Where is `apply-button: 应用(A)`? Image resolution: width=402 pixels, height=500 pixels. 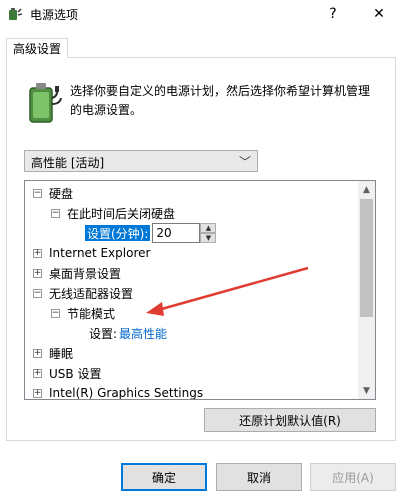 apply-button: 应用(A) is located at coordinates (353, 477).